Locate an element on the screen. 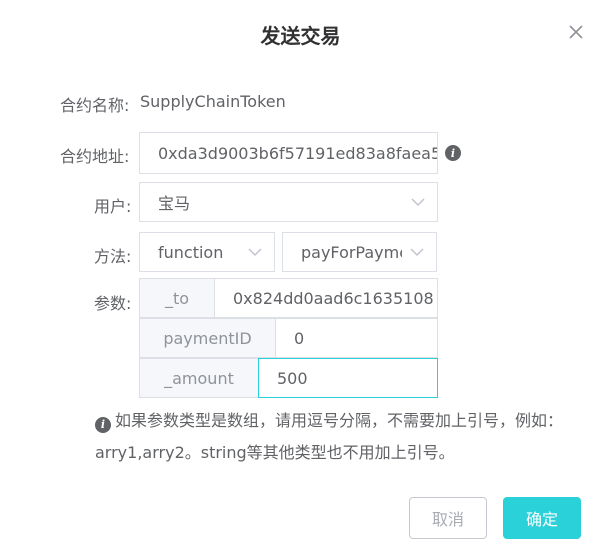  method-type-value: function is located at coordinates (191, 252).